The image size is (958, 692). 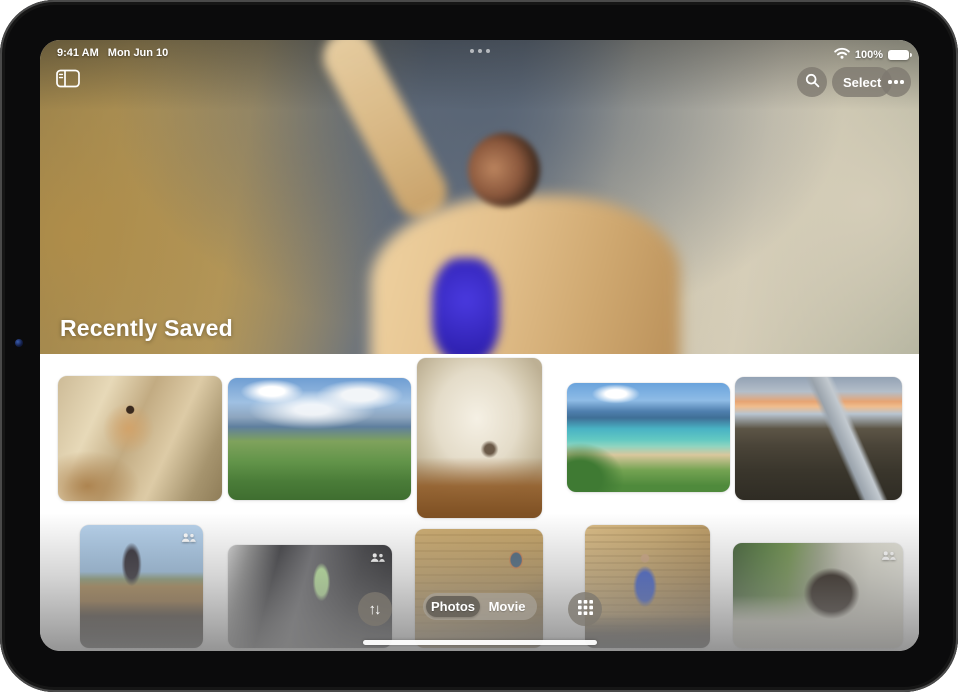 I want to click on grid-view-button, so click(x=585, y=609).